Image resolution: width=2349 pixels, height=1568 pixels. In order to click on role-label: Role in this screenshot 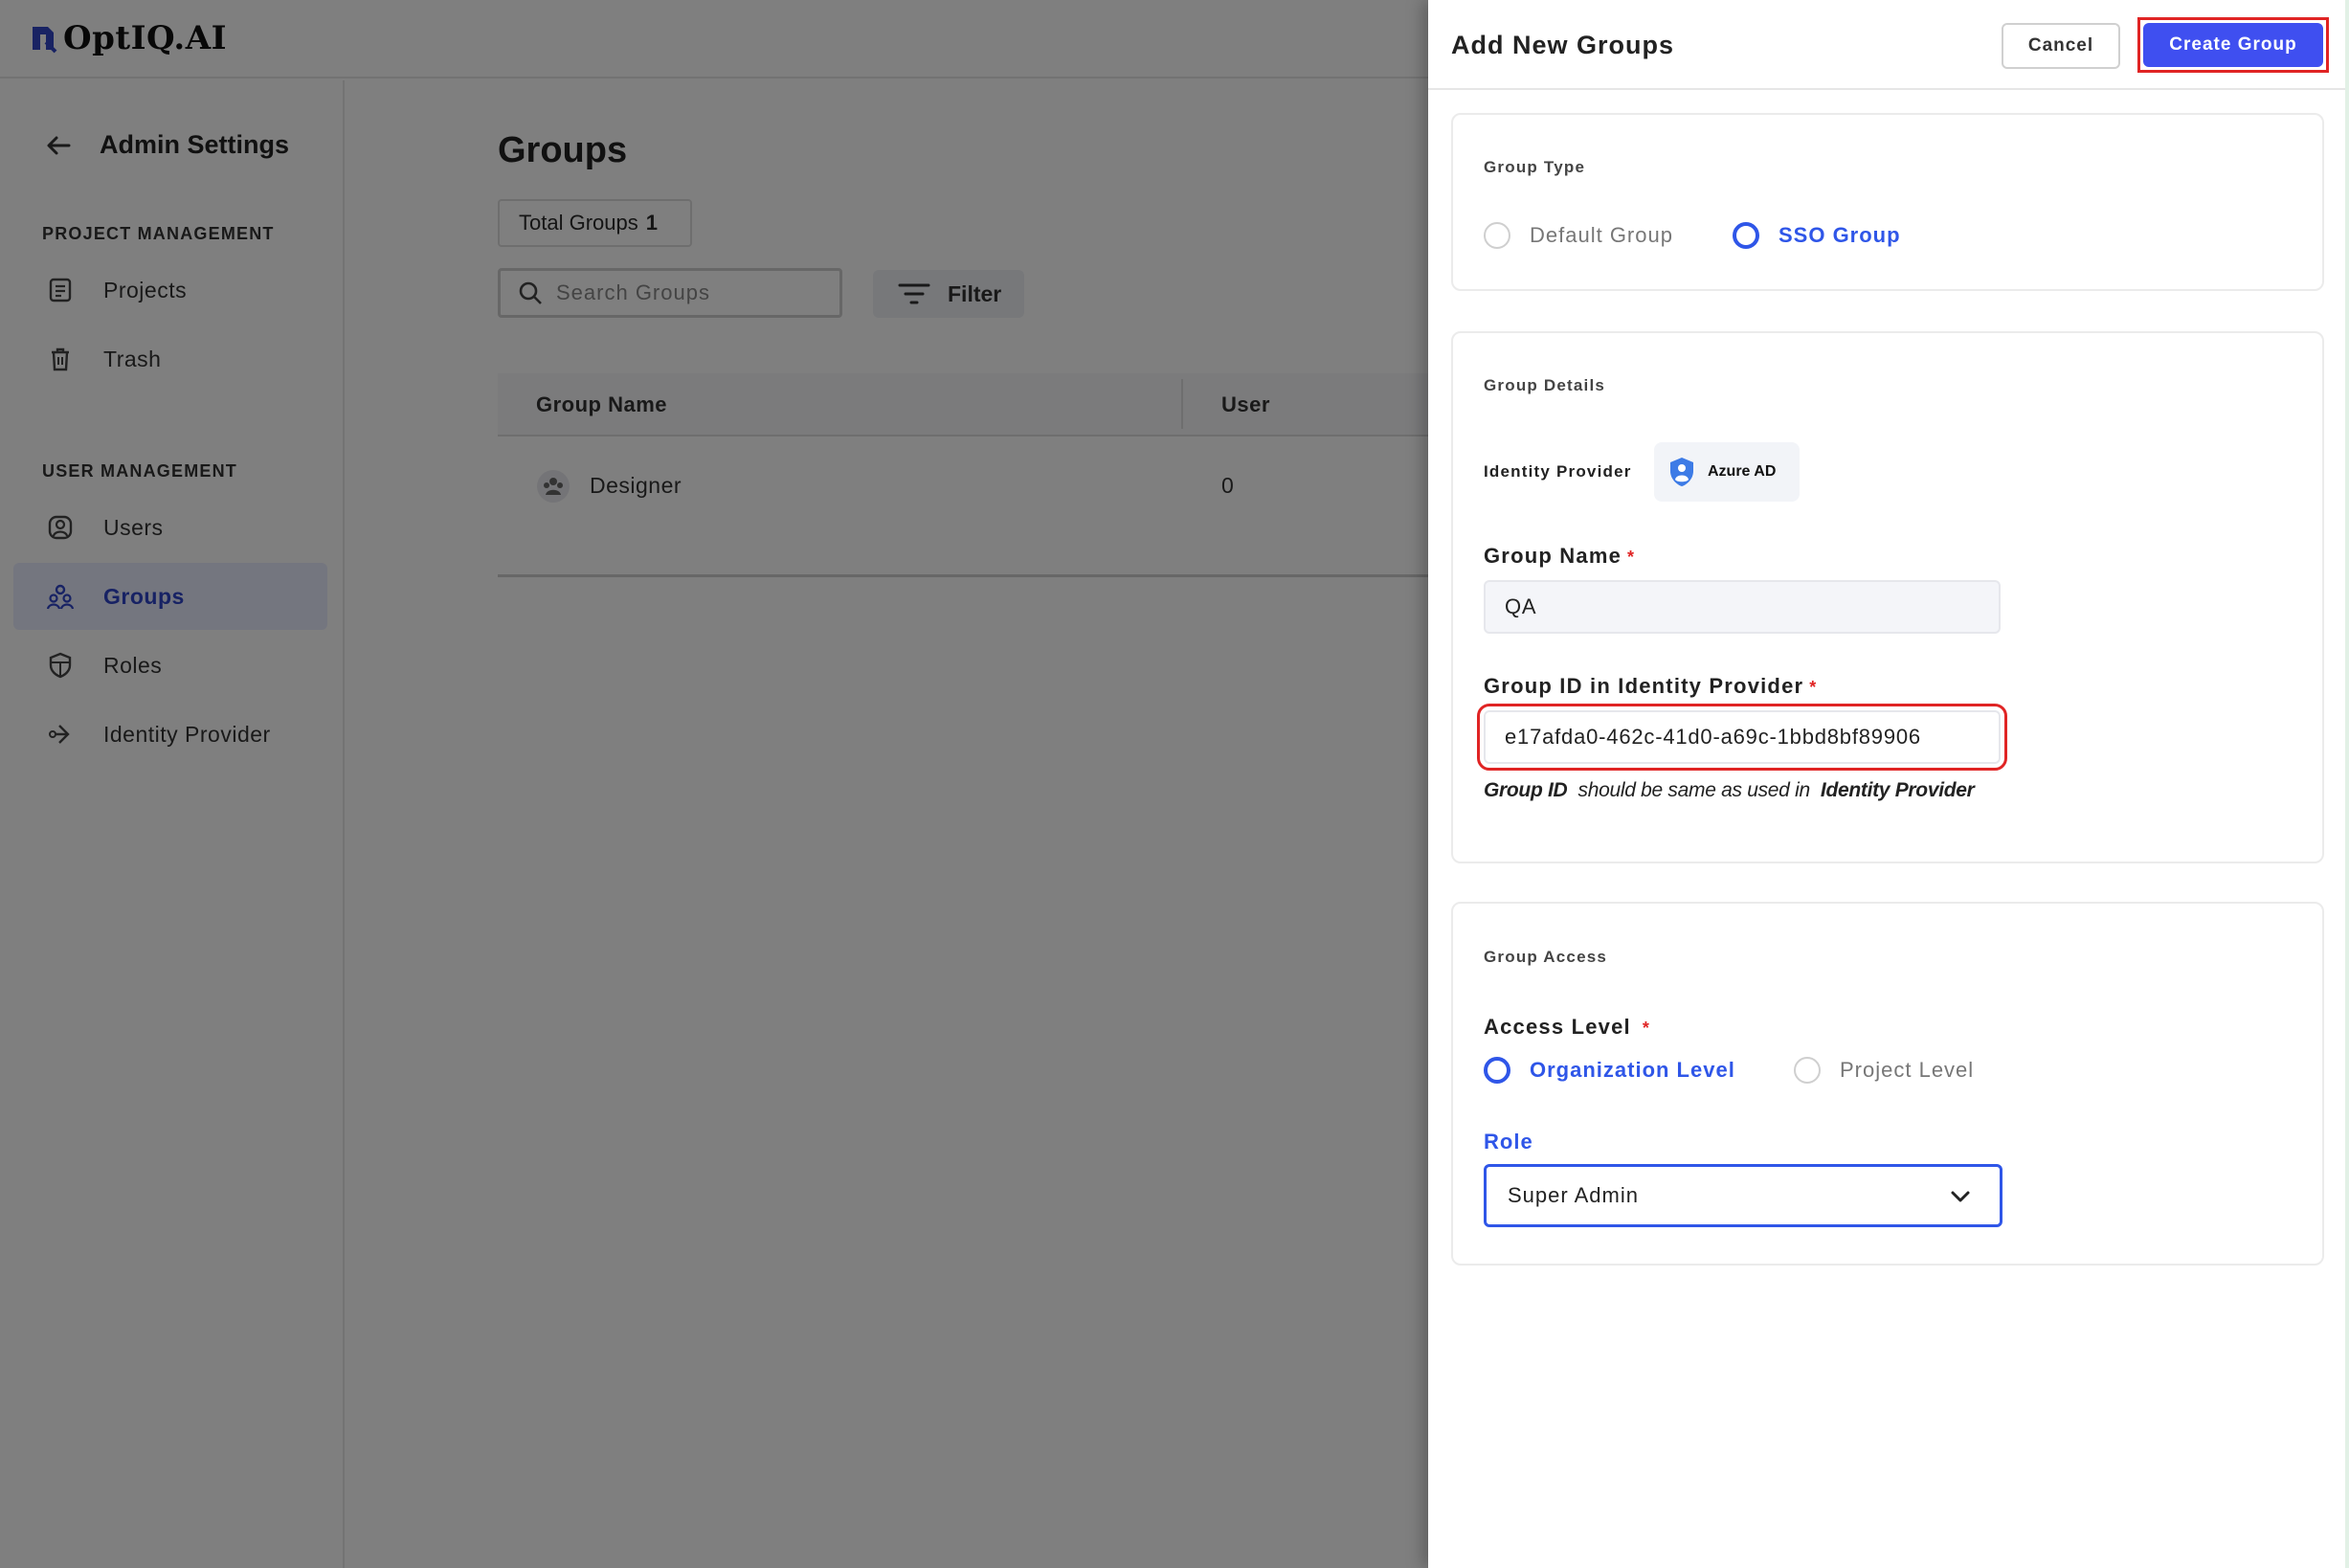, I will do `click(1508, 1142)`.